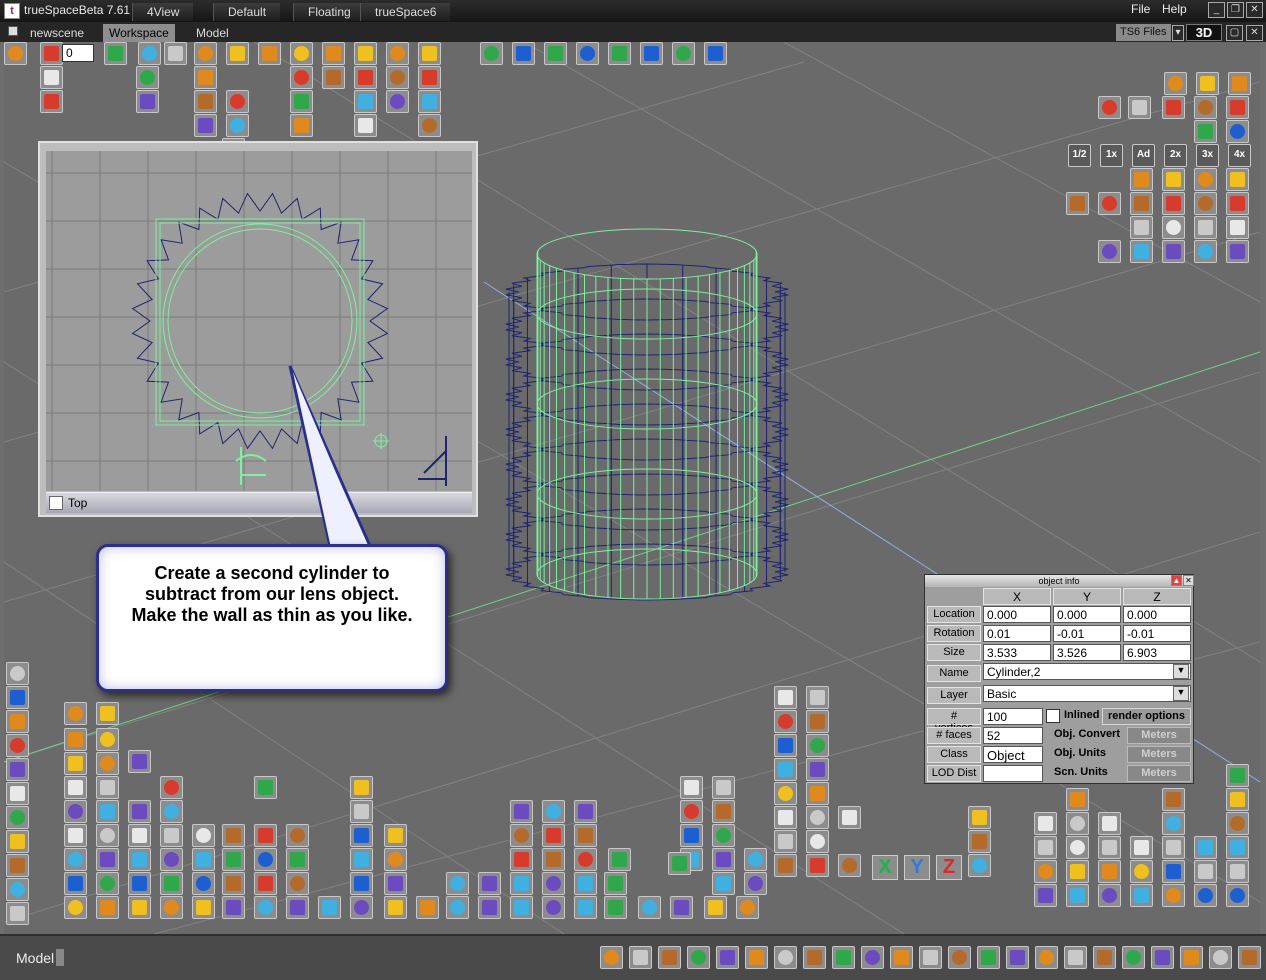  What do you see at coordinates (51, 53) in the screenshot?
I see `playback-button` at bounding box center [51, 53].